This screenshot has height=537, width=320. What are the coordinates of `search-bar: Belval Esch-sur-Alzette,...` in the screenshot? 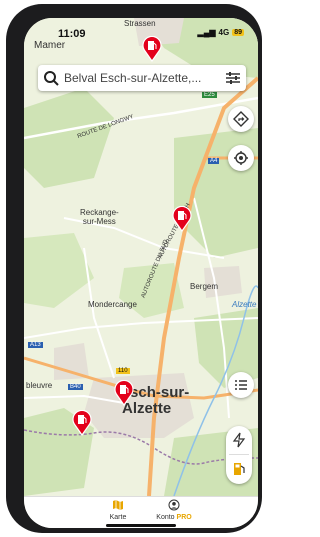 It's located at (142, 78).